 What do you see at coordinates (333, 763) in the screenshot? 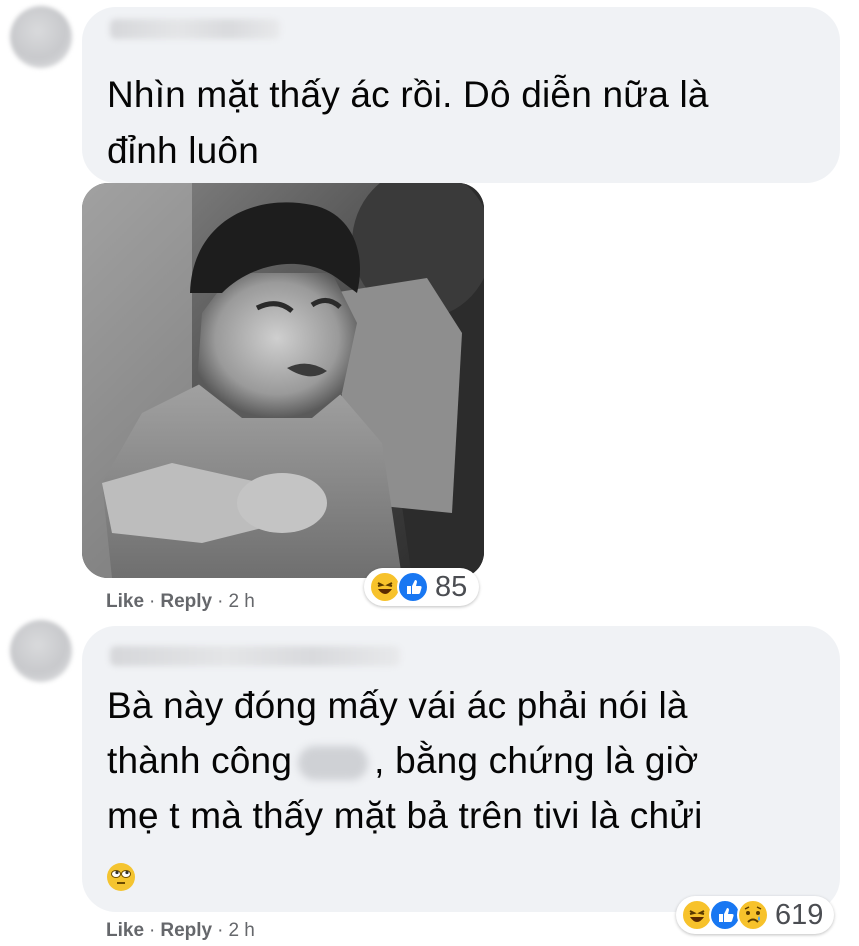
I see `blurred-emoji-icon` at bounding box center [333, 763].